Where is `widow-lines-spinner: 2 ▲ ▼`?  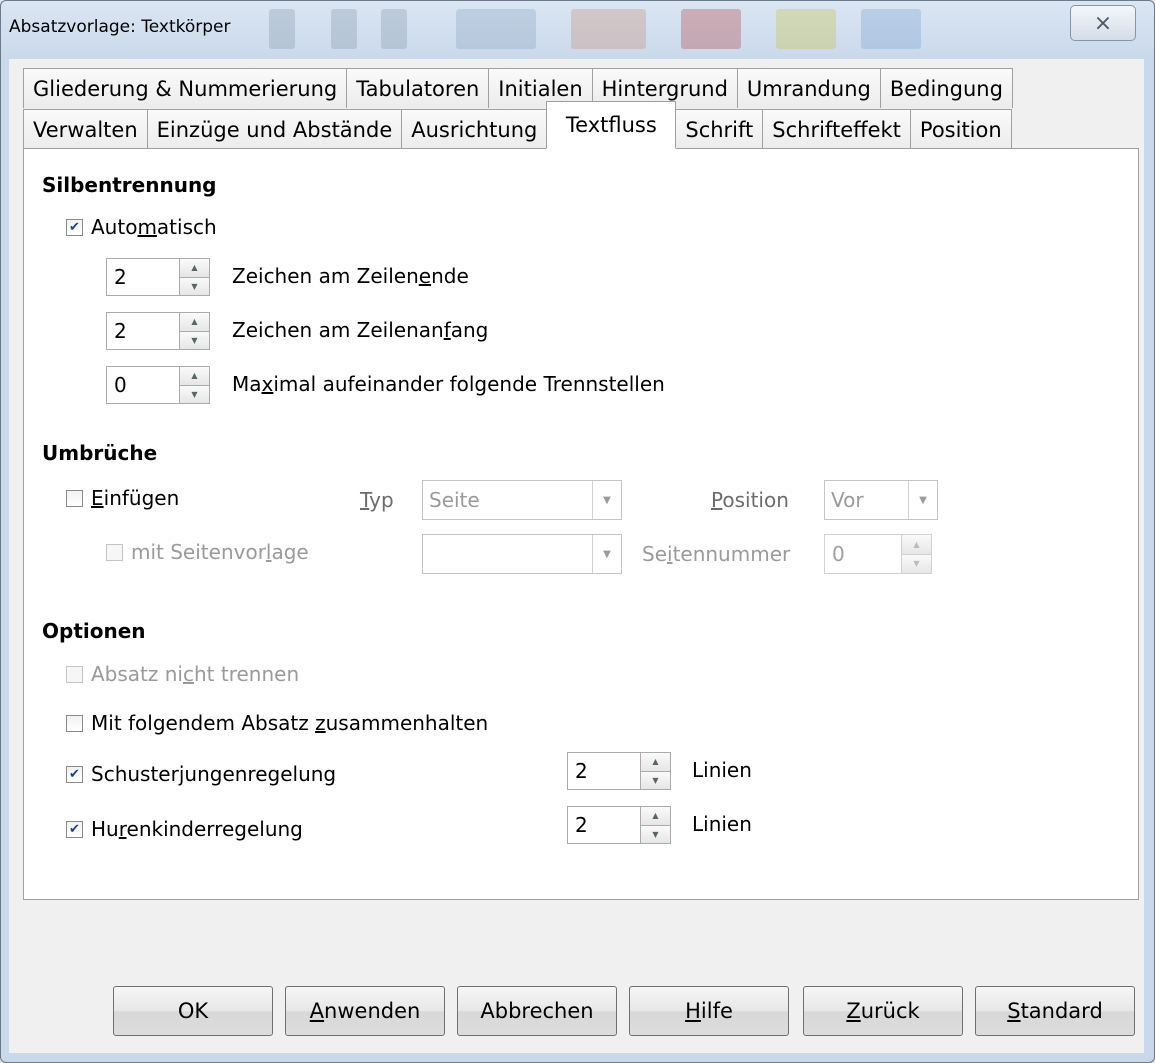 widow-lines-spinner: 2 ▲ ▼ is located at coordinates (619, 825).